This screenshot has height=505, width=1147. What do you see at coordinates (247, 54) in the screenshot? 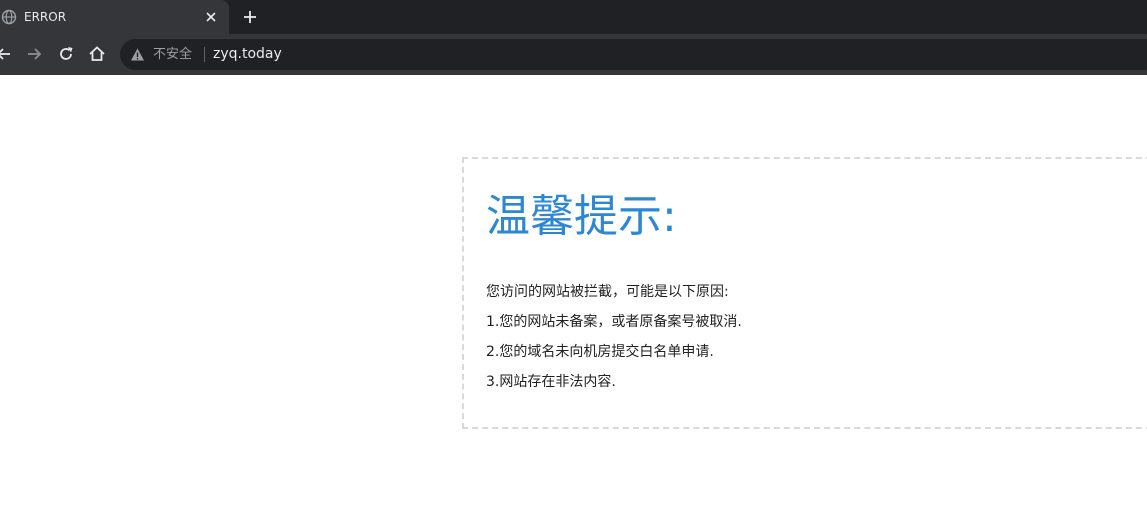
I see `url-text: zyq.today` at bounding box center [247, 54].